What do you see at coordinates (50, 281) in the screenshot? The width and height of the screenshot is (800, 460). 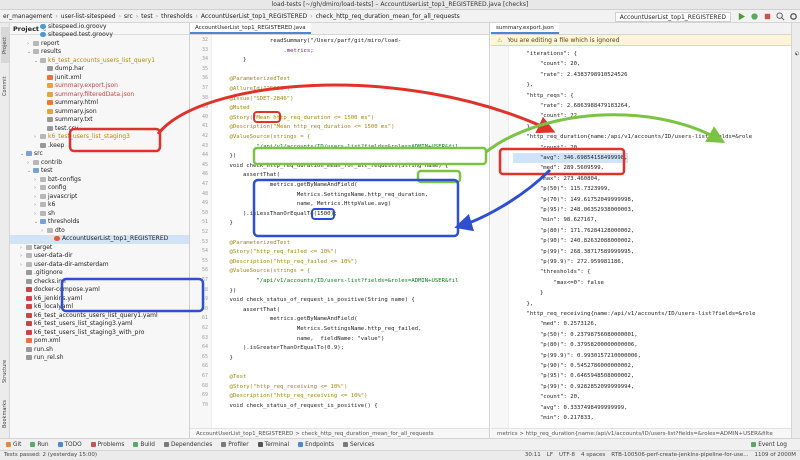 I see `tree-item-label: checks.iml` at bounding box center [50, 281].